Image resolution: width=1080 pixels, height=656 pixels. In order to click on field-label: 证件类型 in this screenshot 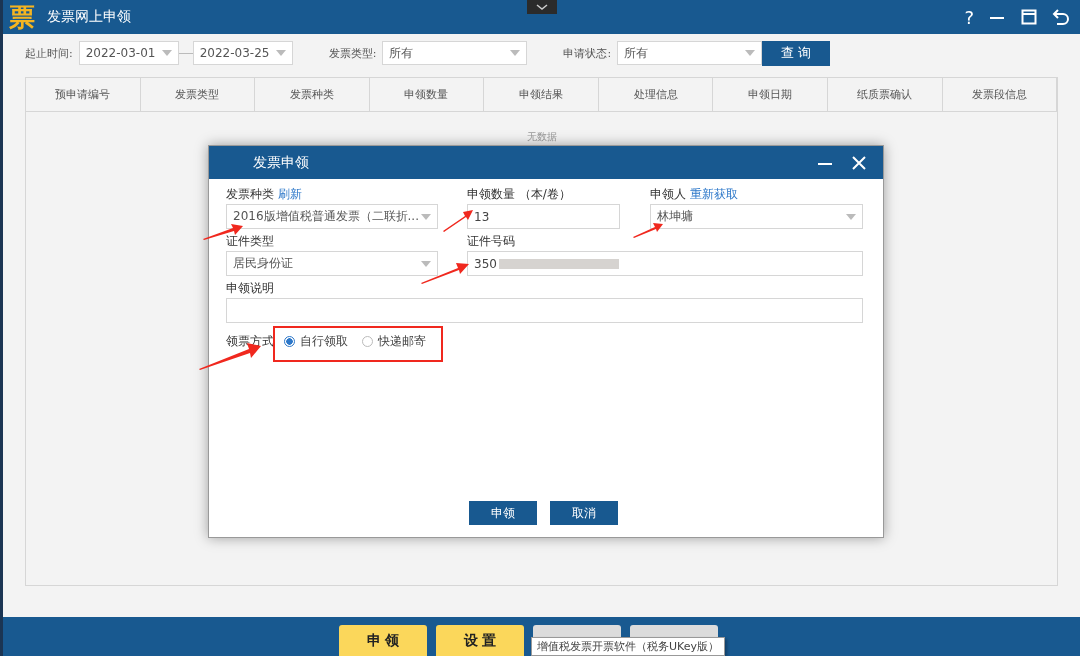, I will do `click(250, 241)`.